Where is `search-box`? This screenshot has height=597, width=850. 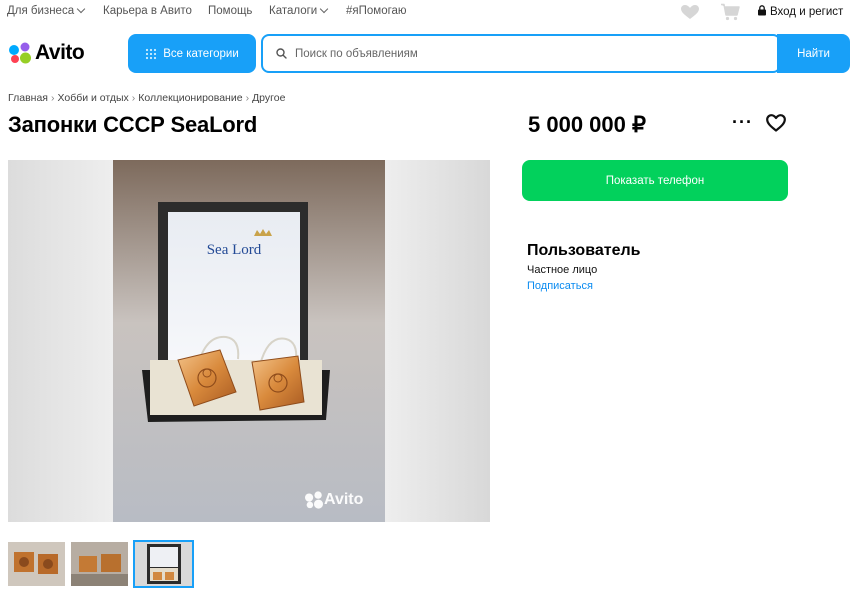 search-box is located at coordinates (521, 53).